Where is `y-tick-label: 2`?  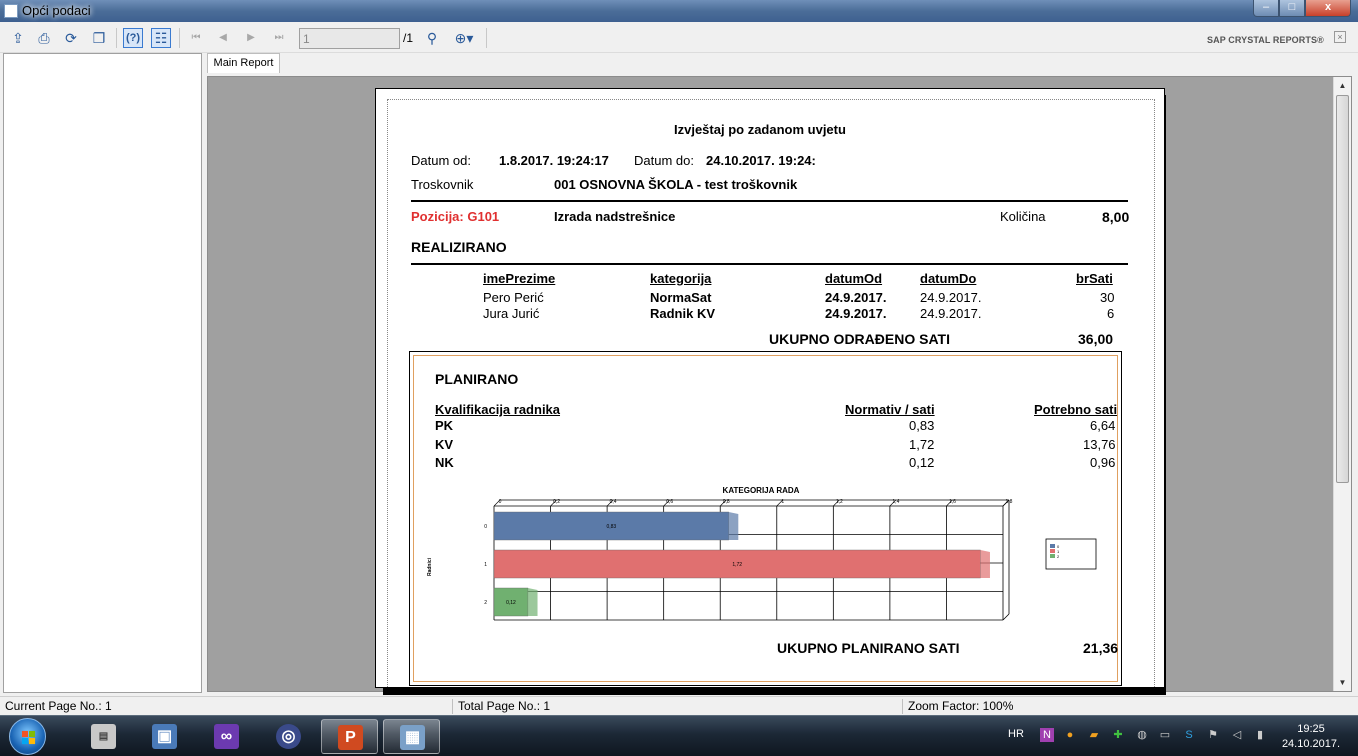
y-tick-label: 2 is located at coordinates (485, 603).